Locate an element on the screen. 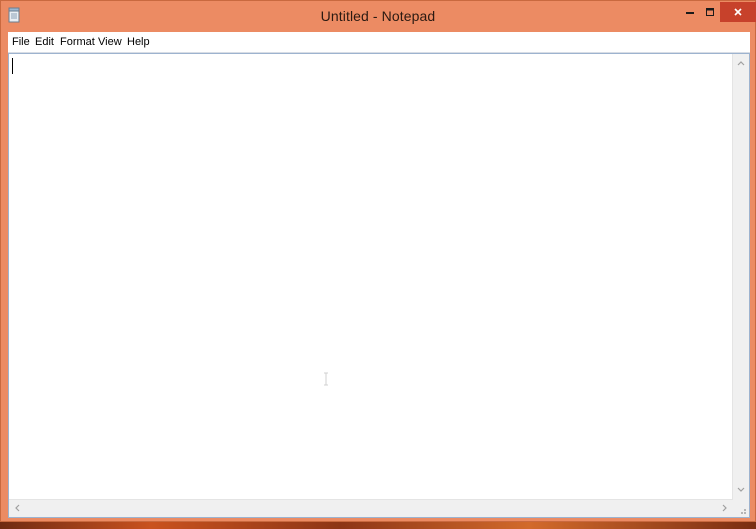 This screenshot has height=529, width=756. menu-edit: Edit is located at coordinates (44, 42).